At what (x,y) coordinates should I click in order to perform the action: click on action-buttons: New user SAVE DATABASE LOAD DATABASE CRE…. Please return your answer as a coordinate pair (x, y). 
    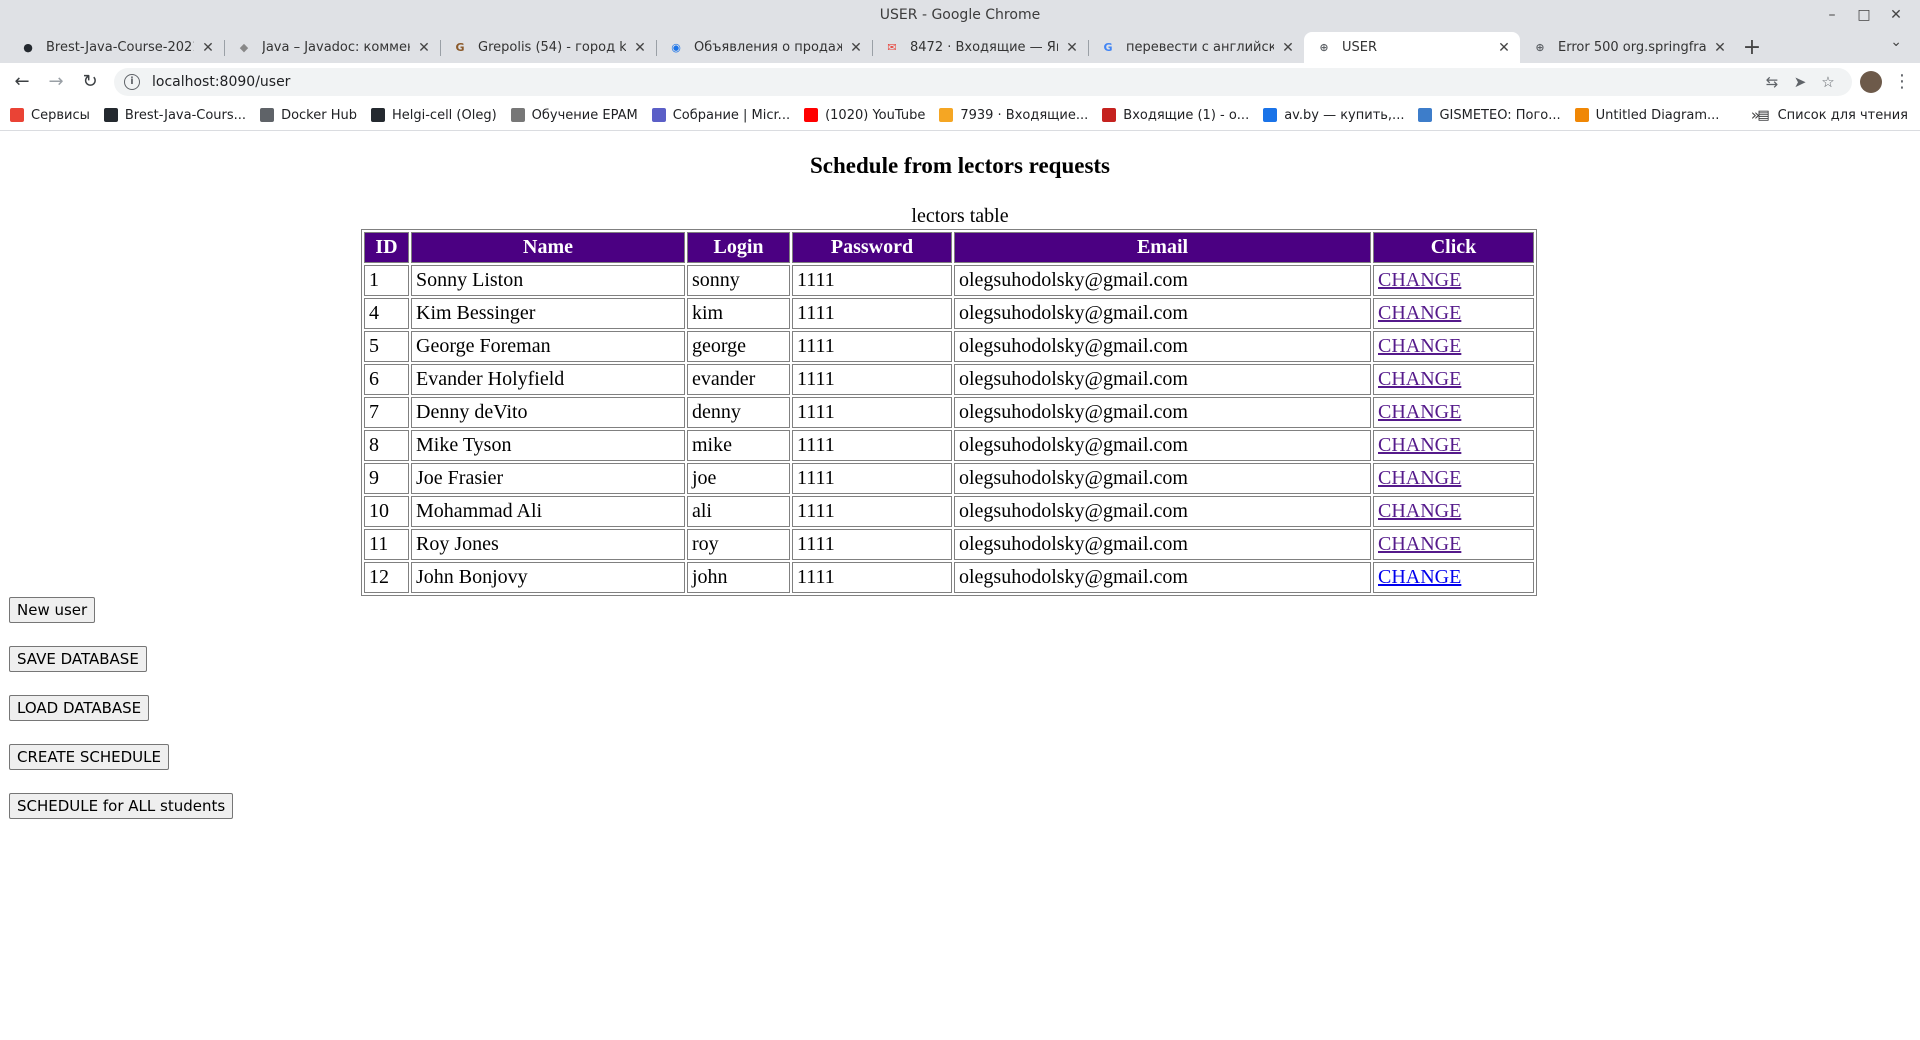
    Looking at the image, I should click on (121, 719).